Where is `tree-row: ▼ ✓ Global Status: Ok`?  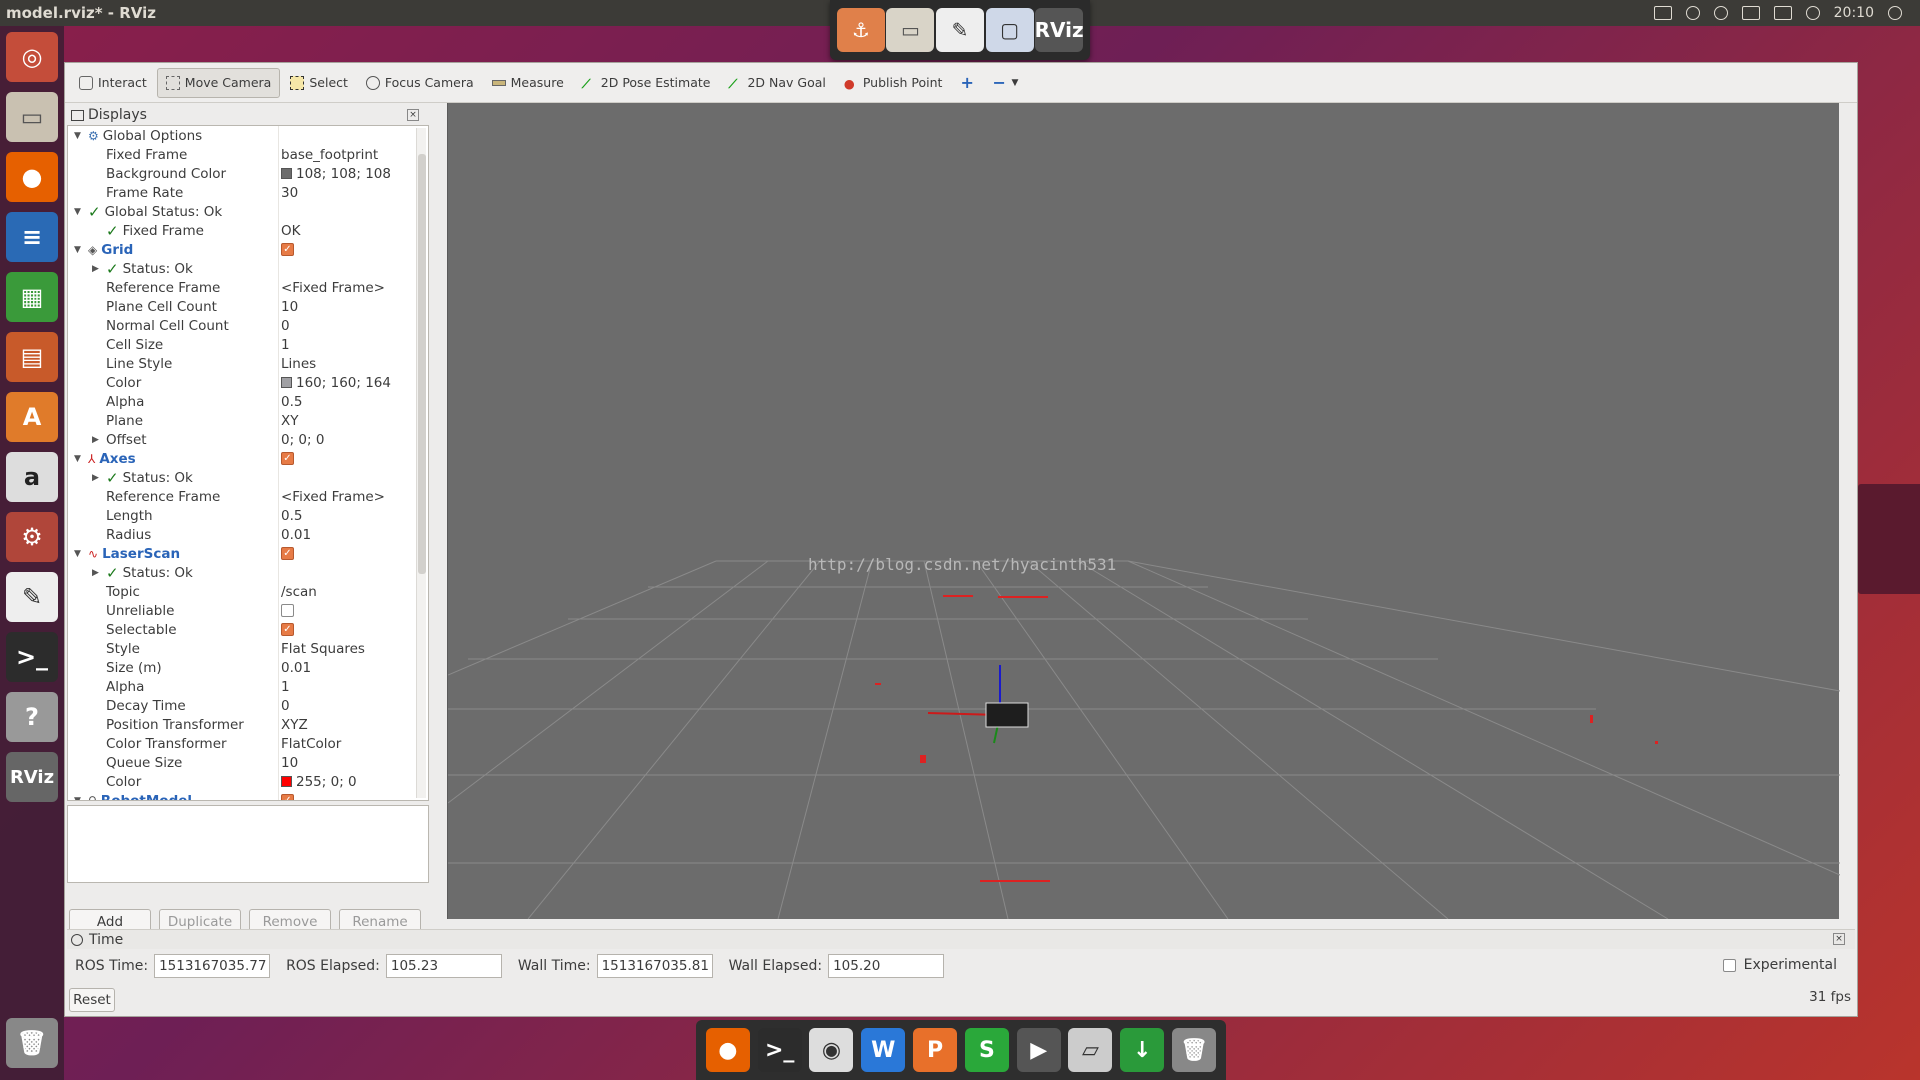 tree-row: ▼ ✓ Global Status: Ok is located at coordinates (248, 211).